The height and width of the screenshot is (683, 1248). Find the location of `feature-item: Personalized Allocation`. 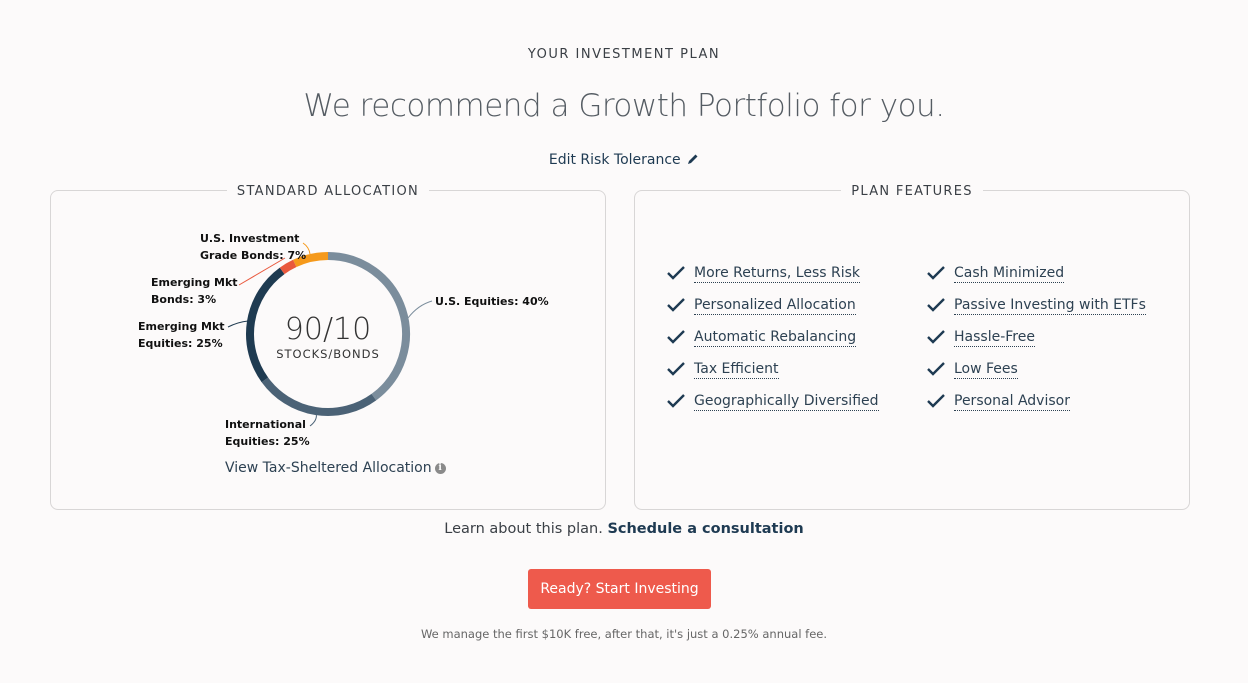

feature-item: Personalized Allocation is located at coordinates (772, 313).